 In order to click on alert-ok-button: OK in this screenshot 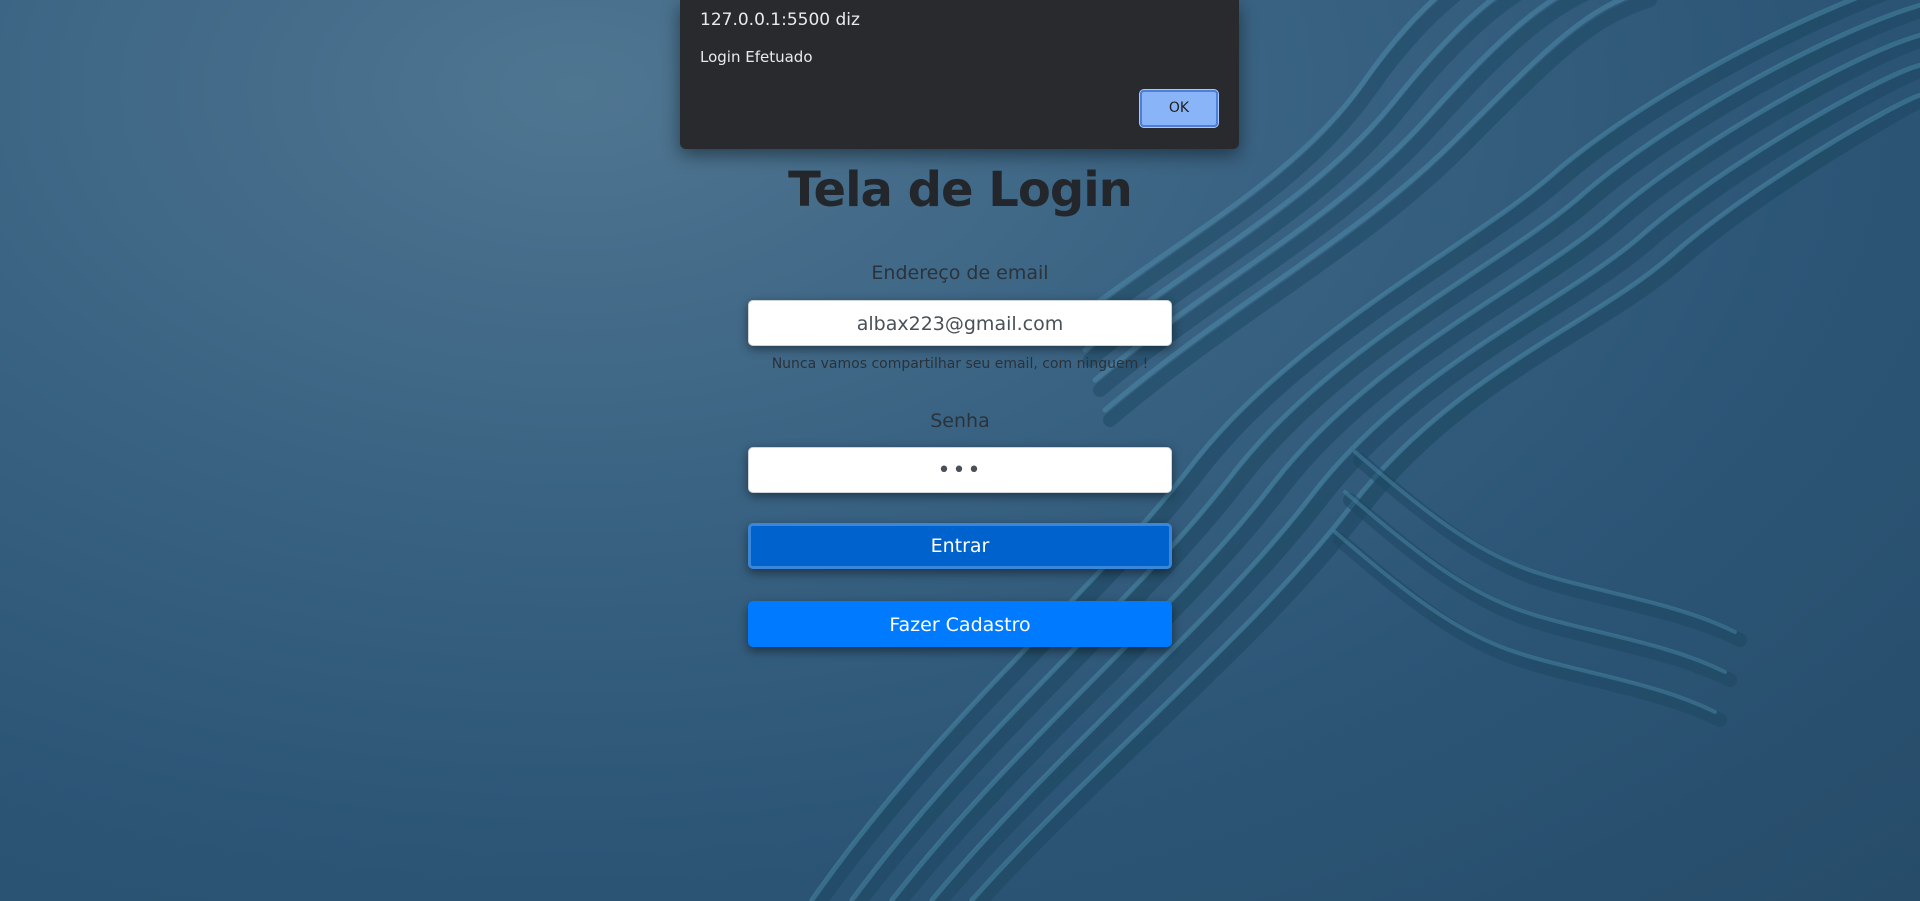, I will do `click(1179, 108)`.